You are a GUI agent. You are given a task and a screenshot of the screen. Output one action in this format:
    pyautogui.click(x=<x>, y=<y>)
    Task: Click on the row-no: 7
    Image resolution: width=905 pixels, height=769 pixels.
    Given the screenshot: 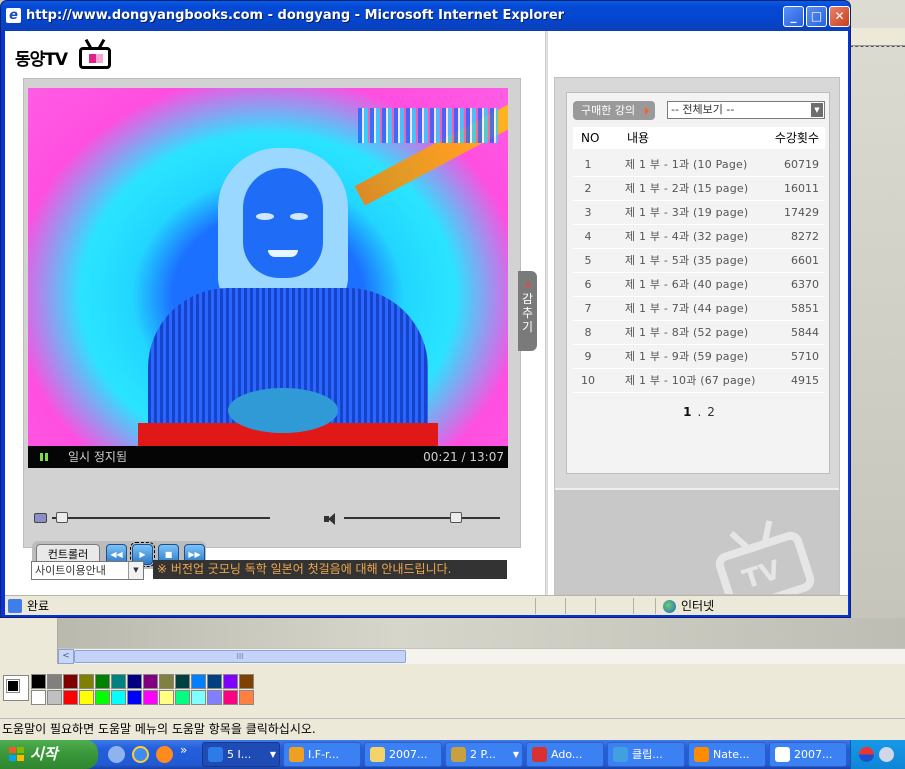 What is the action you would take?
    pyautogui.click(x=588, y=308)
    